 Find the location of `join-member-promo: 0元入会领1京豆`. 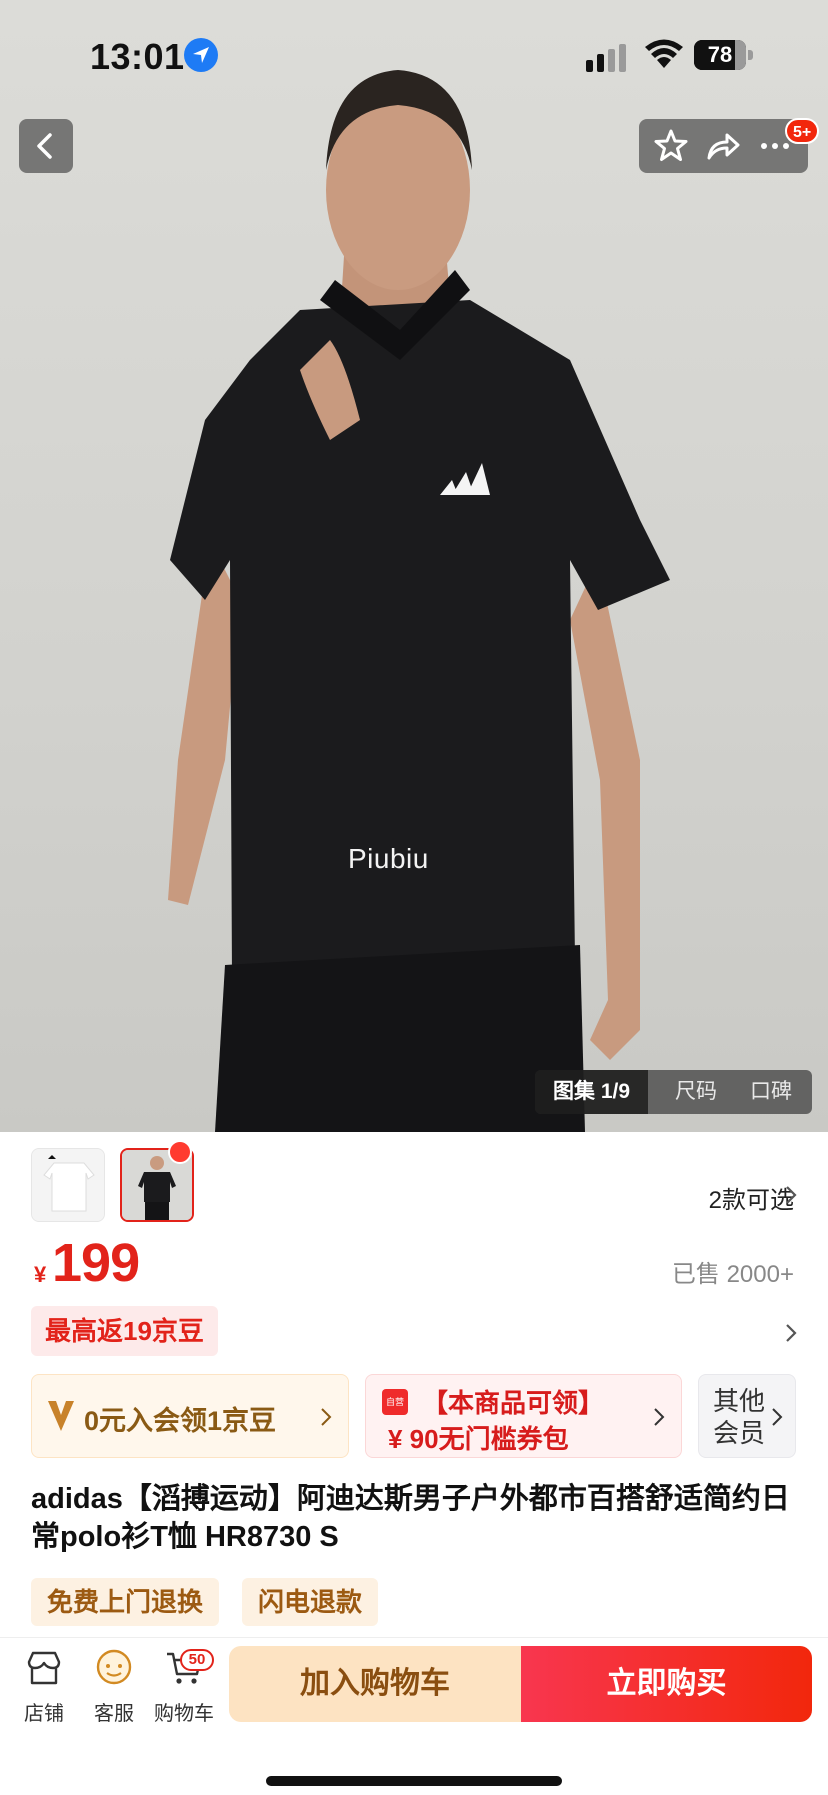

join-member-promo: 0元入会领1京豆 is located at coordinates (190, 1416).